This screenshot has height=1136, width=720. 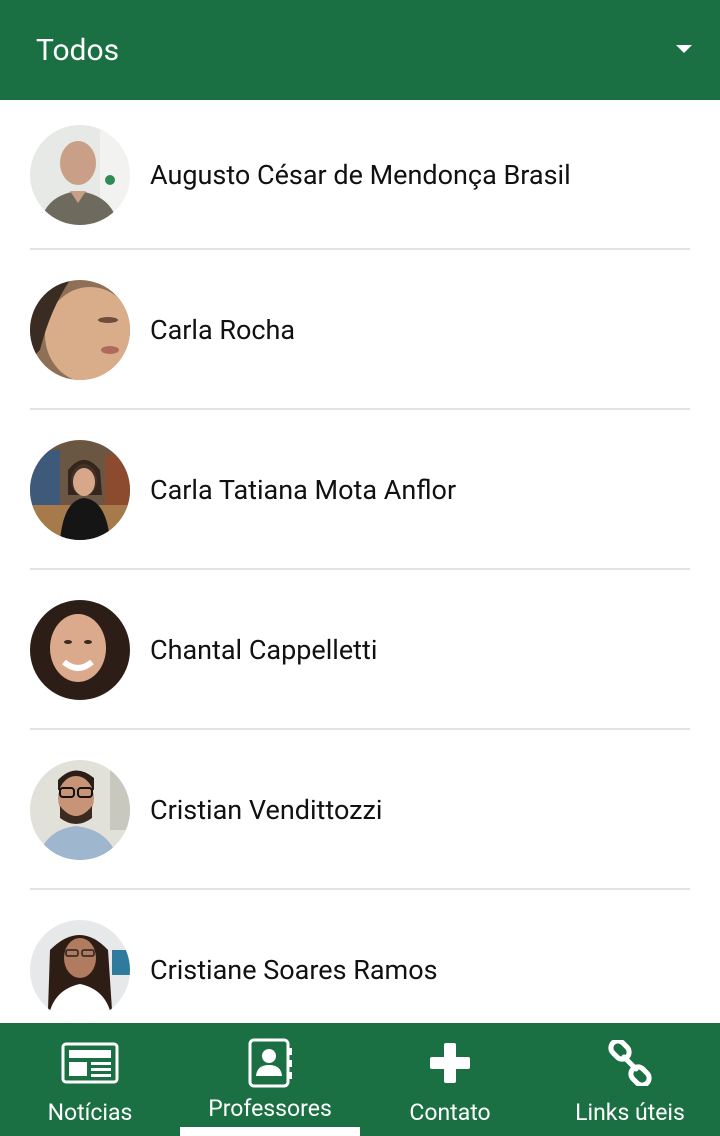 What do you see at coordinates (90, 1112) in the screenshot?
I see `tab-label: Notícias` at bounding box center [90, 1112].